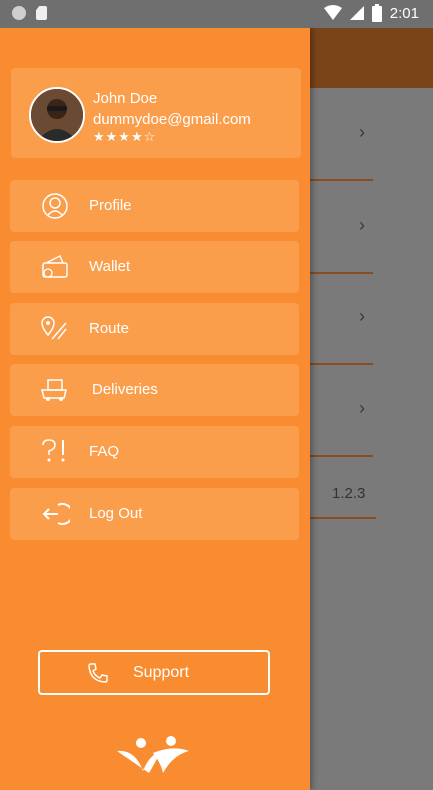  Describe the element at coordinates (349, 493) in the screenshot. I see `app-version: 1.2.3` at that location.